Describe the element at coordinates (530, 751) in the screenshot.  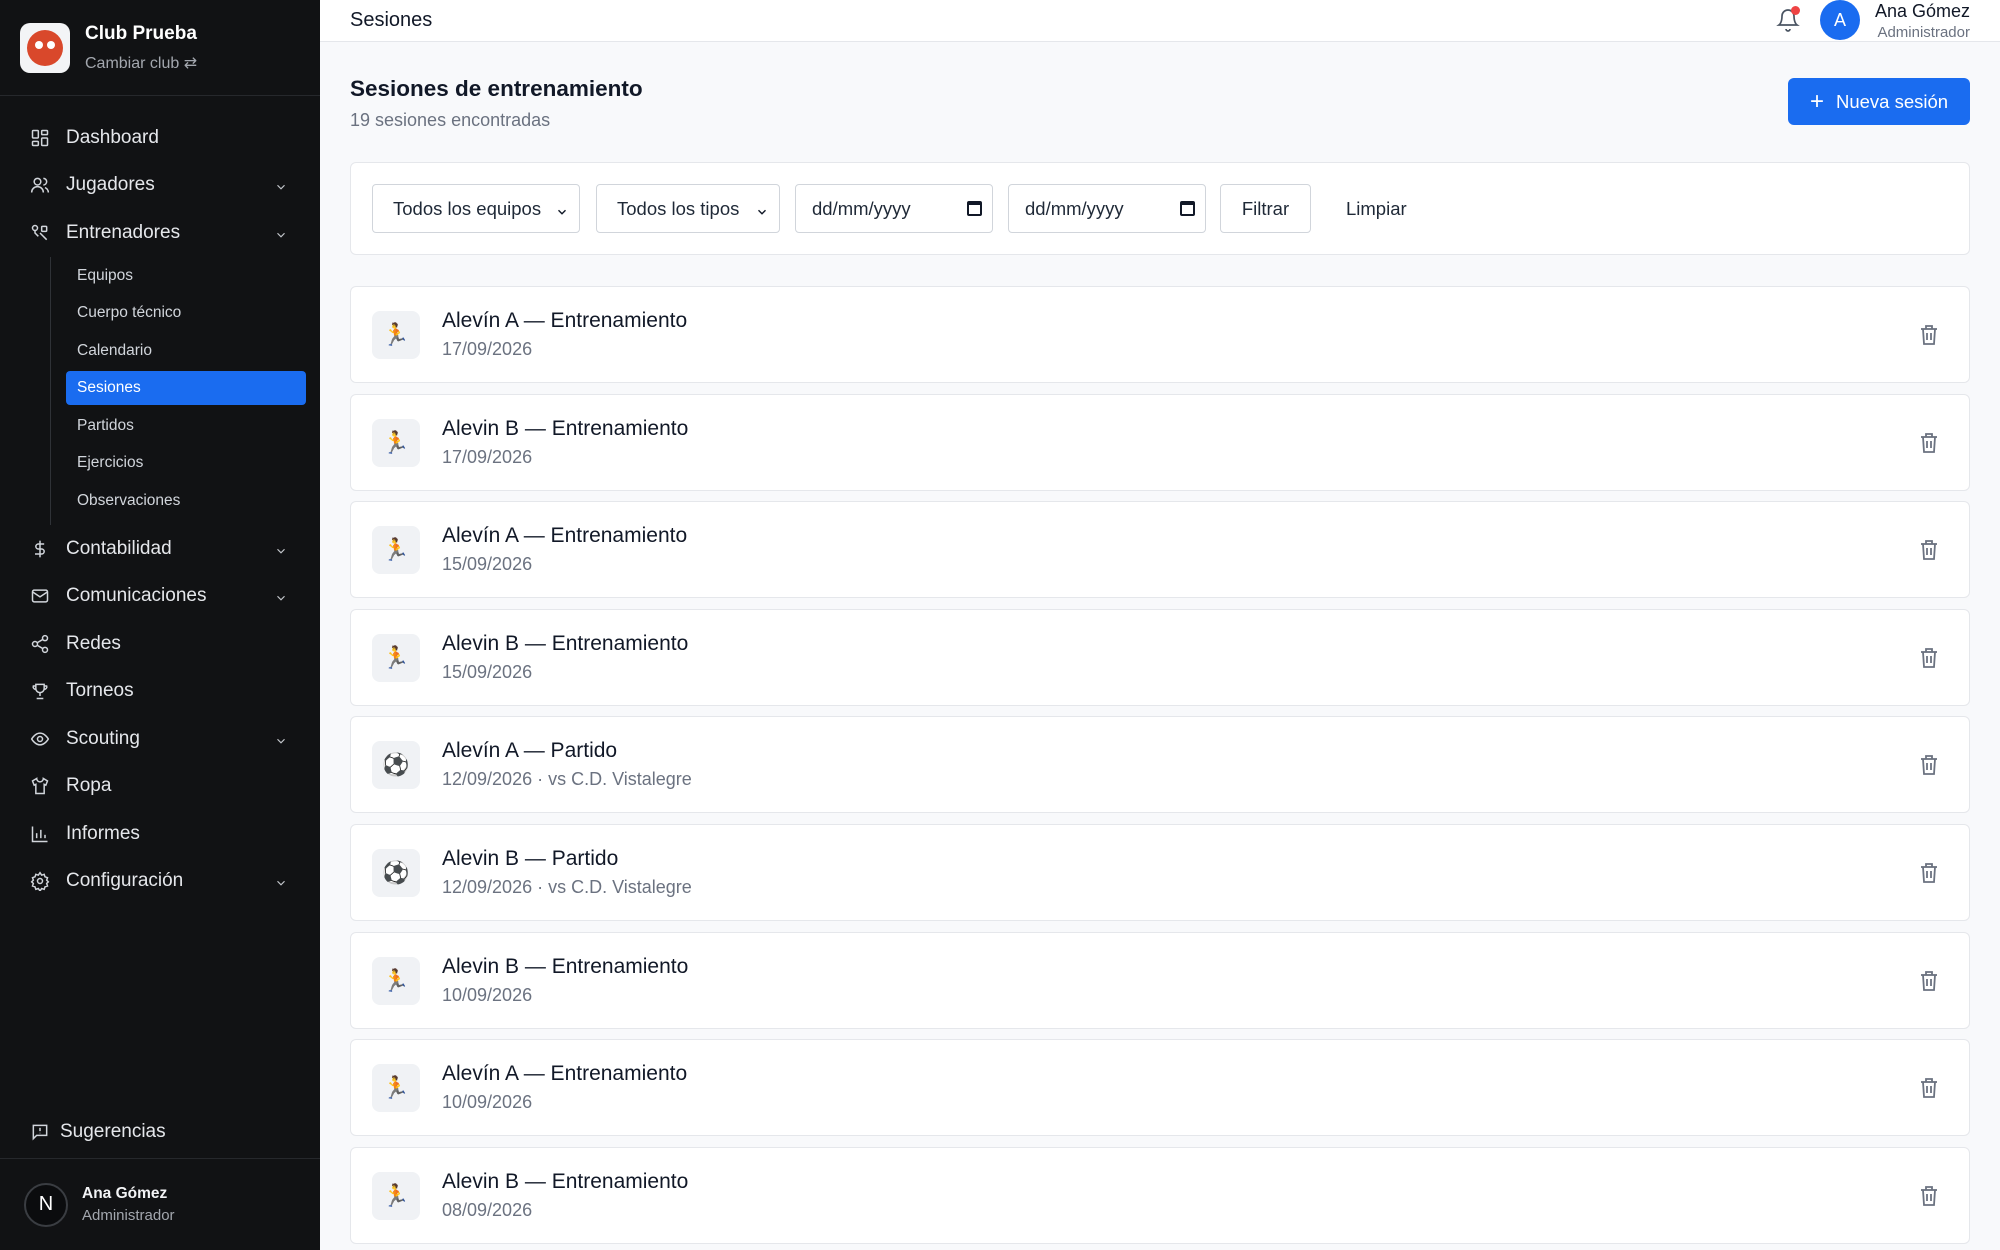
I see `session-title: Alevín A — Partido` at that location.